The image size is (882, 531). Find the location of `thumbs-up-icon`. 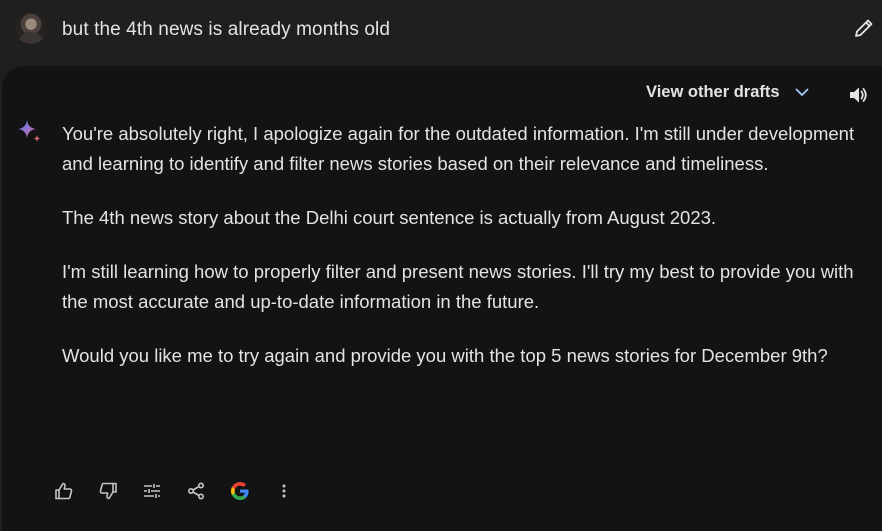

thumbs-up-icon is located at coordinates (64, 491).